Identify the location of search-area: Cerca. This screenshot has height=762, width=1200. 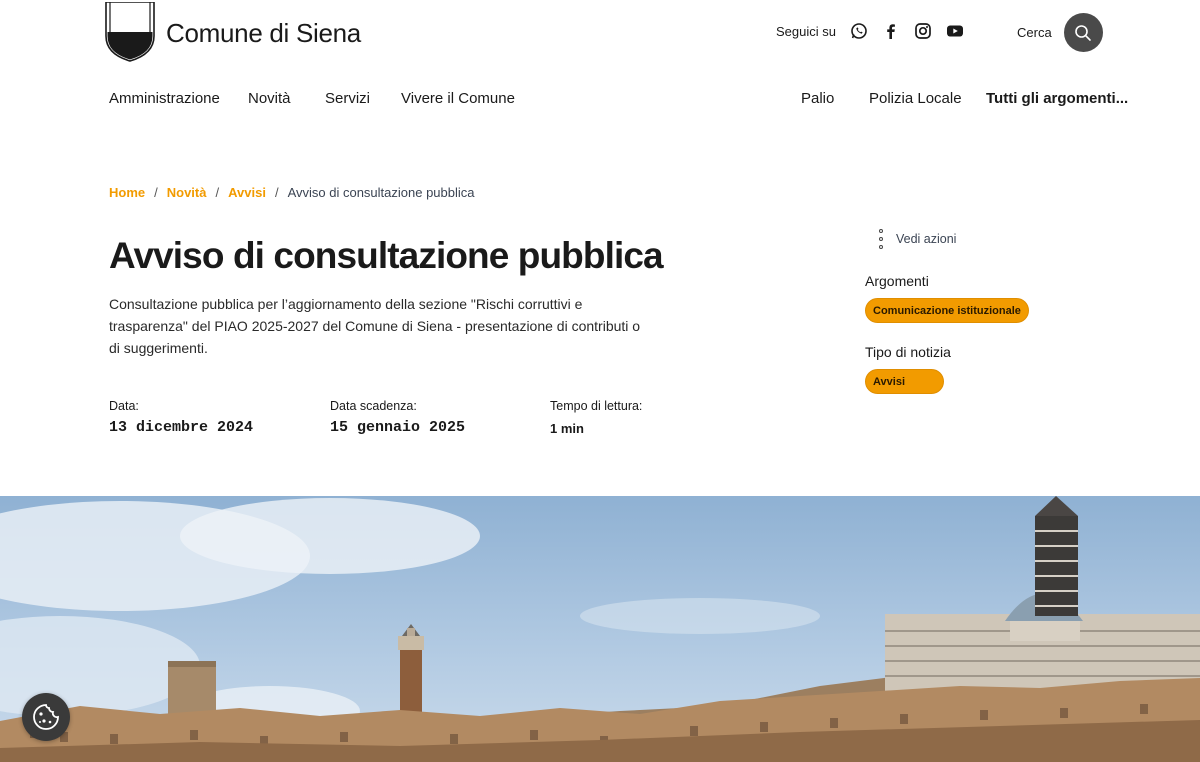
(1060, 32).